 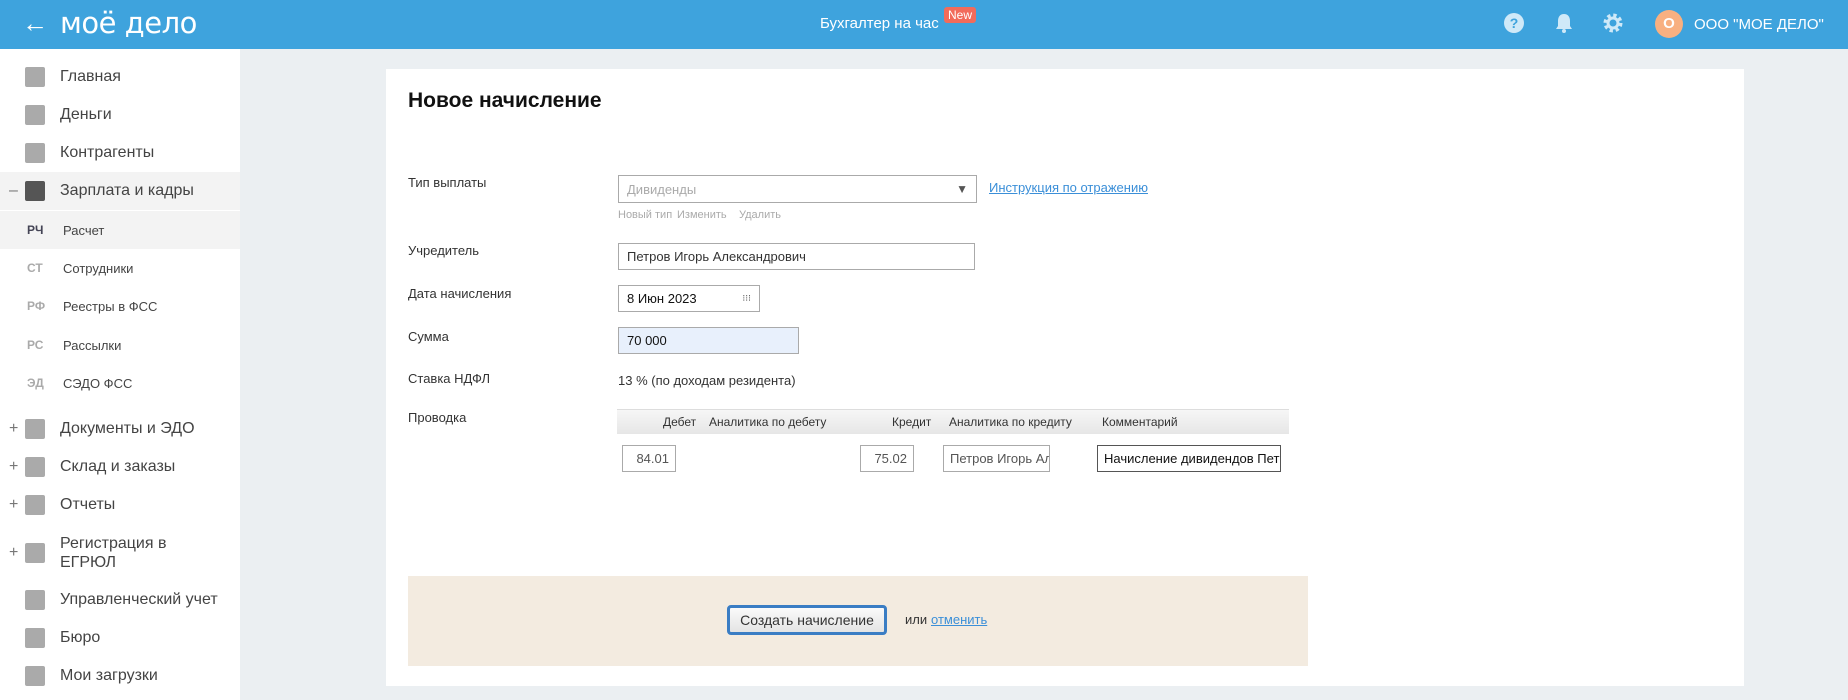 I want to click on ndfl-rate-label: Ставка НДФЛ, so click(x=449, y=378).